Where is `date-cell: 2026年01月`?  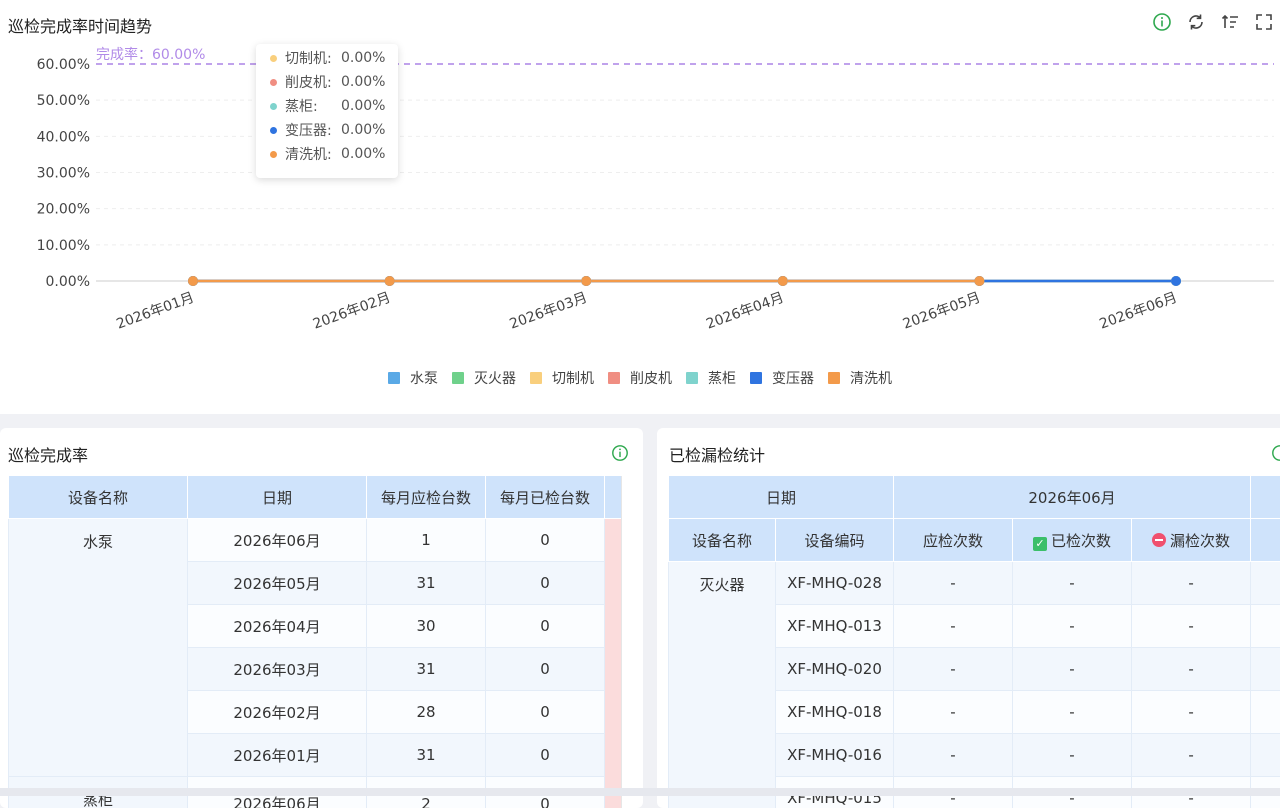 date-cell: 2026年01月 is located at coordinates (277, 755).